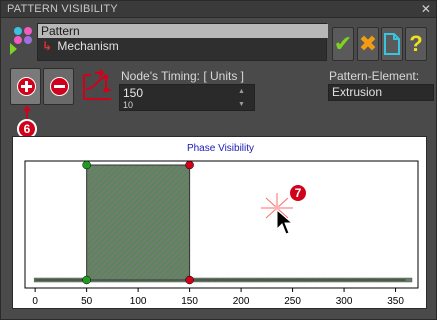  What do you see at coordinates (97, 84) in the screenshot?
I see `timing-icon` at bounding box center [97, 84].